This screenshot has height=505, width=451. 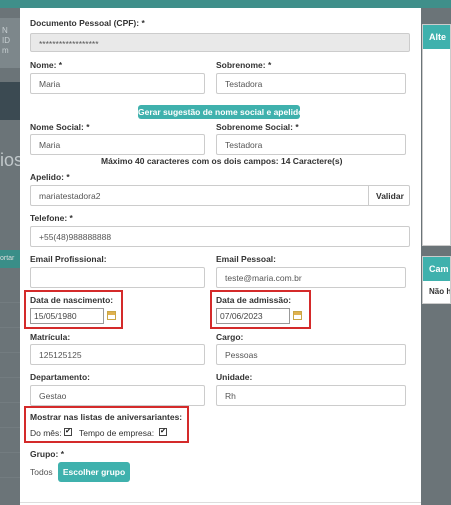 What do you see at coordinates (68, 432) in the screenshot?
I see `do-mes-checkbox: ✔` at bounding box center [68, 432].